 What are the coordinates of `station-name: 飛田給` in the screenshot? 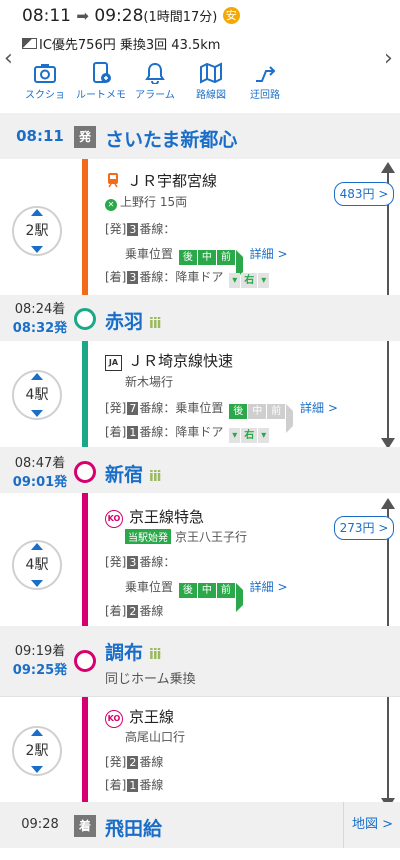 It's located at (133, 827).